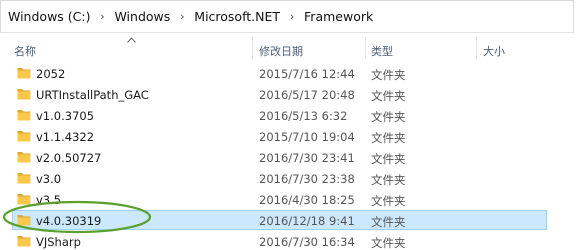 This screenshot has height=250, width=576. I want to click on sort-ascending-icon, so click(131, 40).